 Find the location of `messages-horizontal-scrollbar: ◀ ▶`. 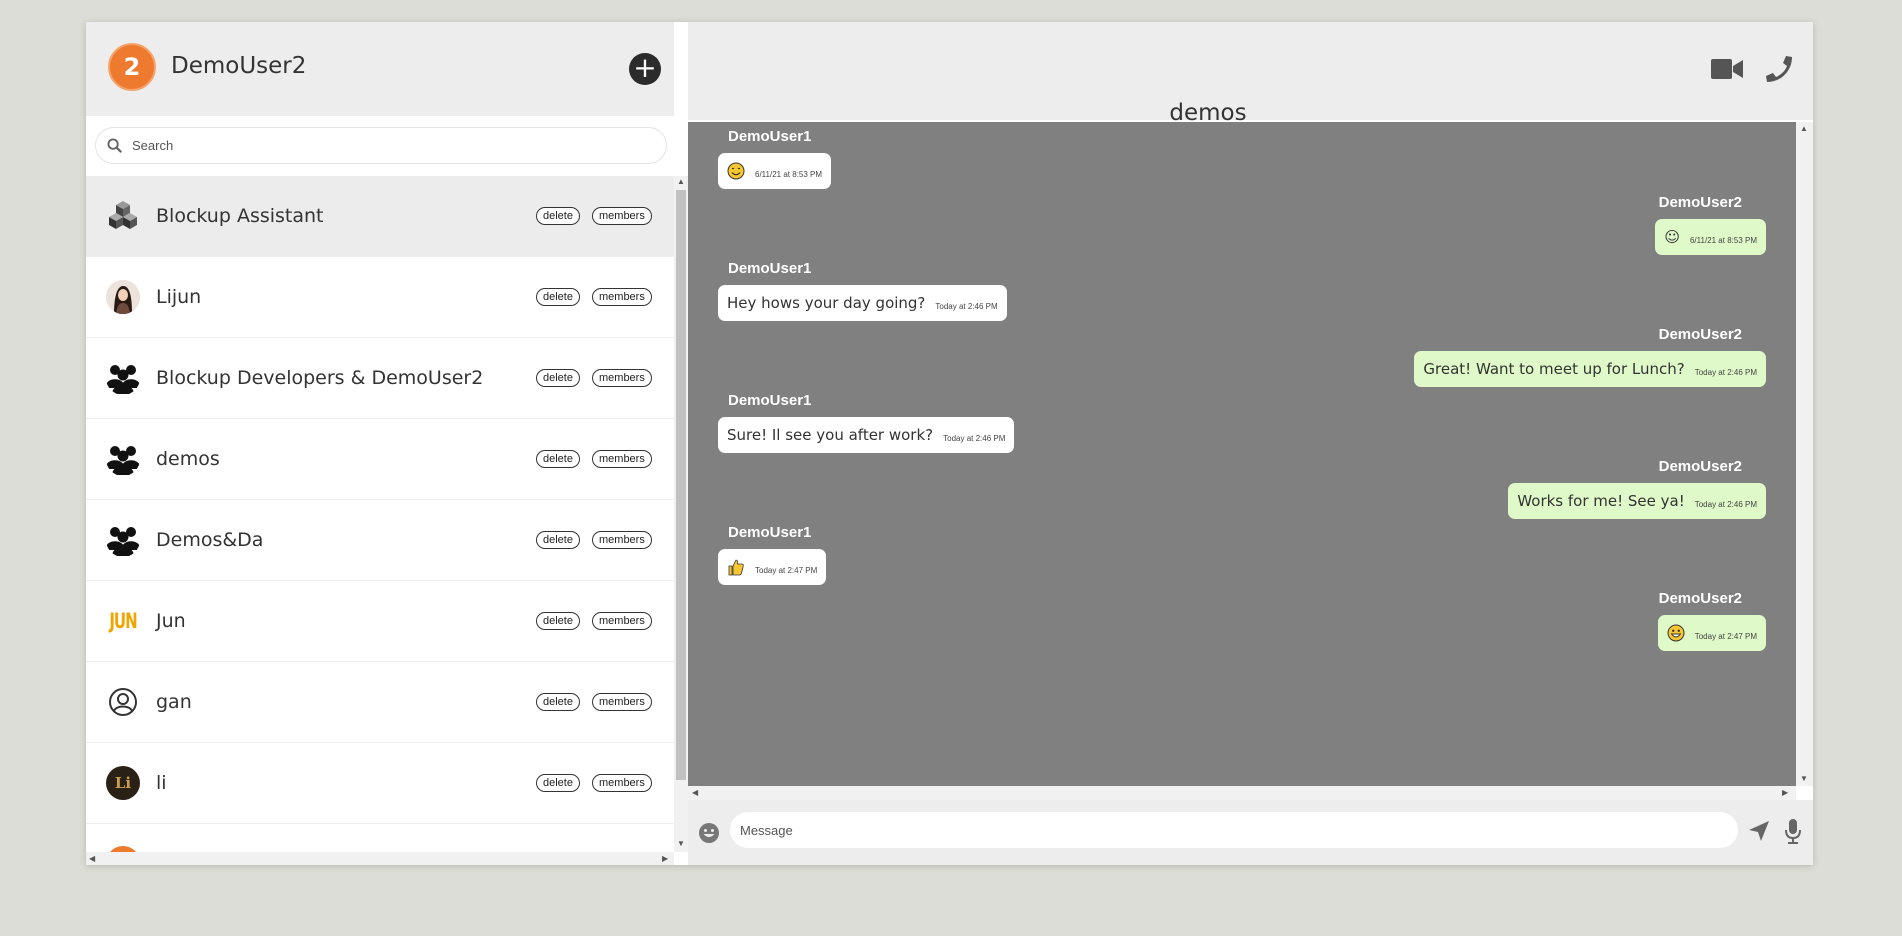

messages-horizontal-scrollbar: ◀ ▶ is located at coordinates (1242, 793).